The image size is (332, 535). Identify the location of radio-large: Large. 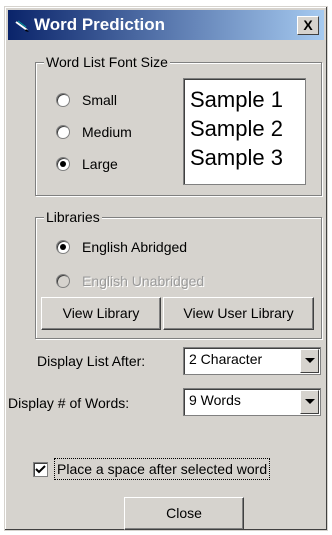
(87, 164).